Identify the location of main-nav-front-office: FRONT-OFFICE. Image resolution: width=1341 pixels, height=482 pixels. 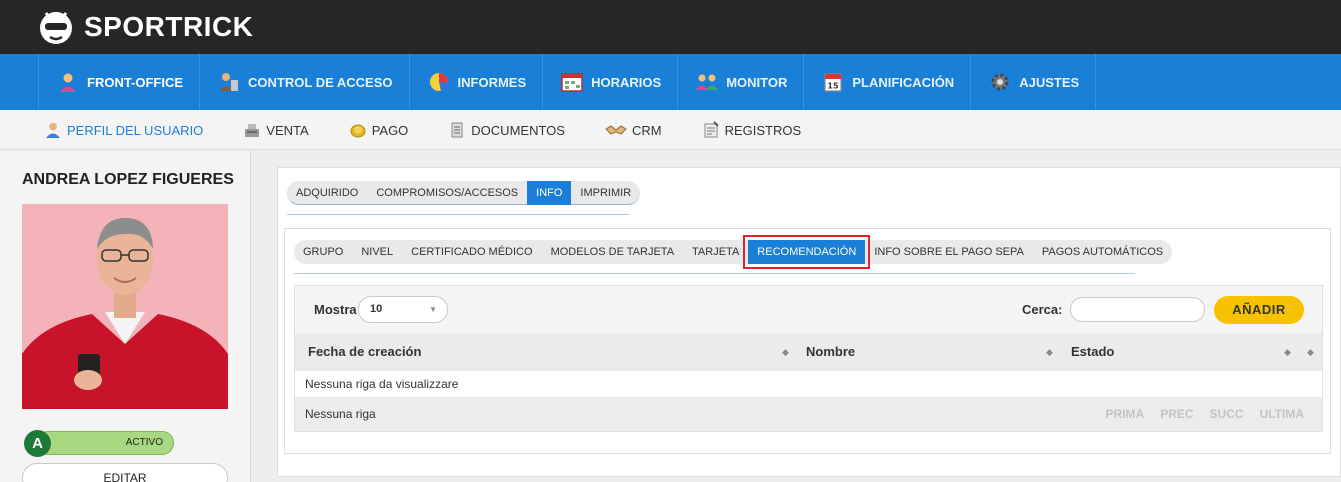
(119, 86).